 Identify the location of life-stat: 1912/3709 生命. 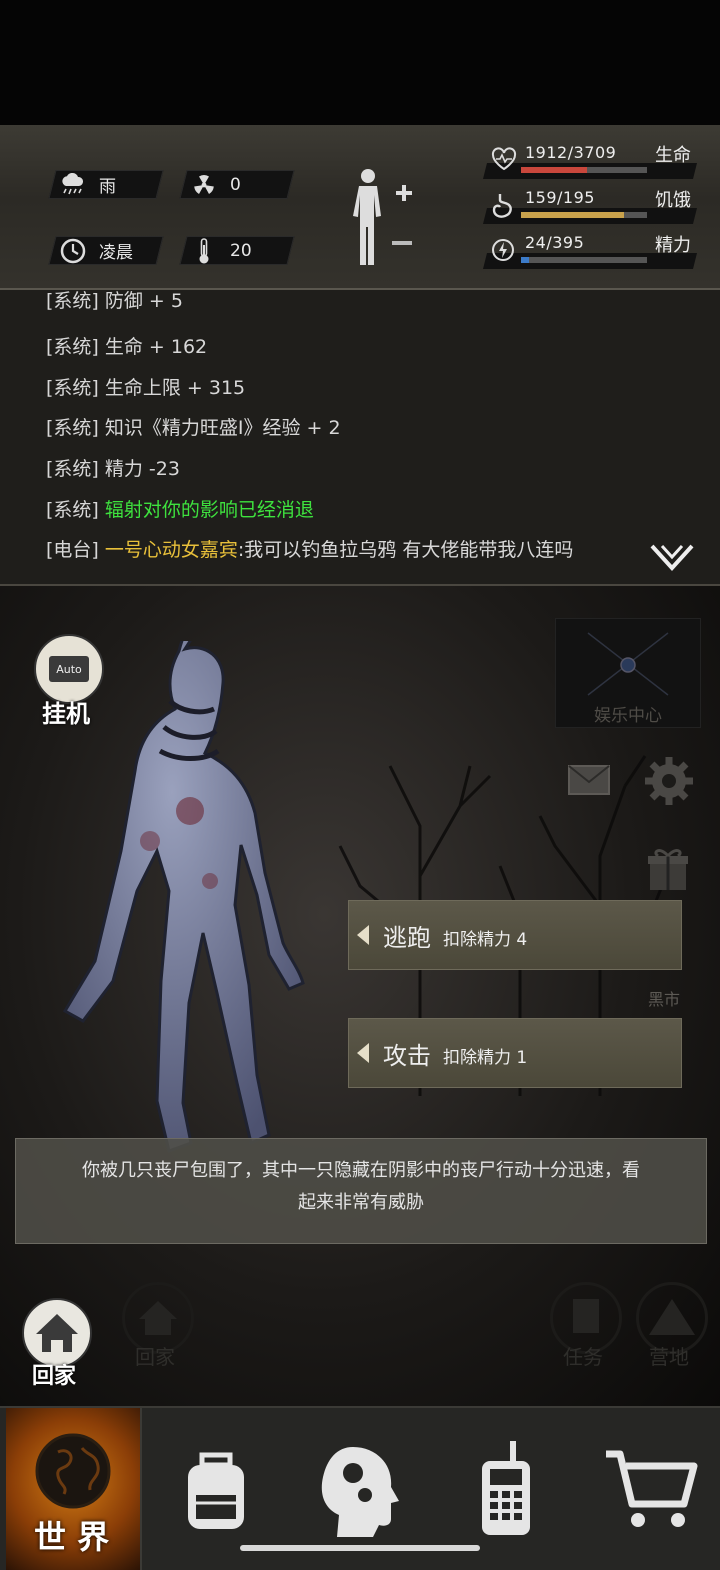
(594, 162).